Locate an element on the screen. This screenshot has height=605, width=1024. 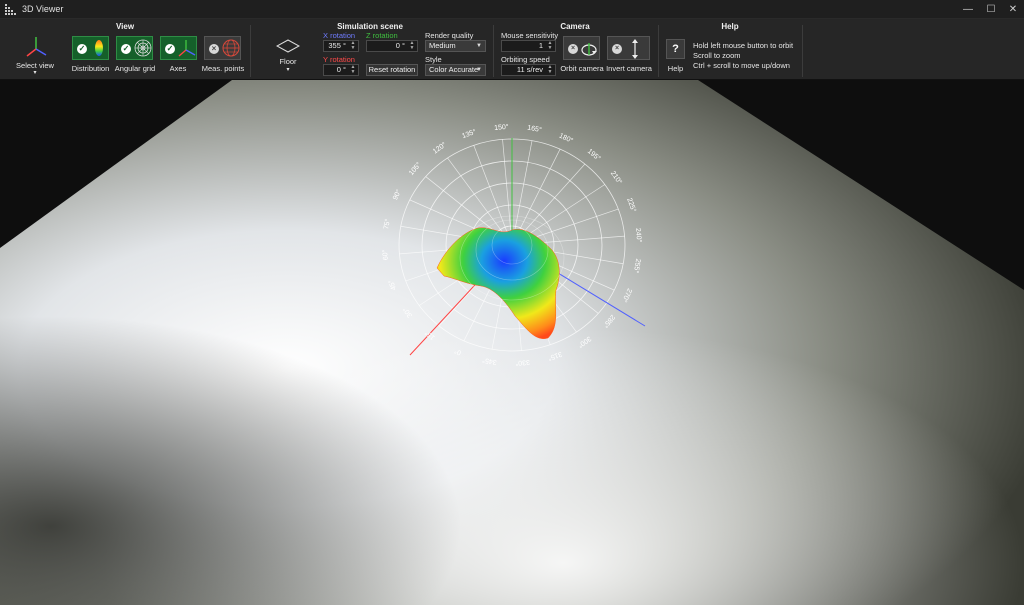
y-rotation-field: 0 ° ▲ ▼ is located at coordinates (341, 70).